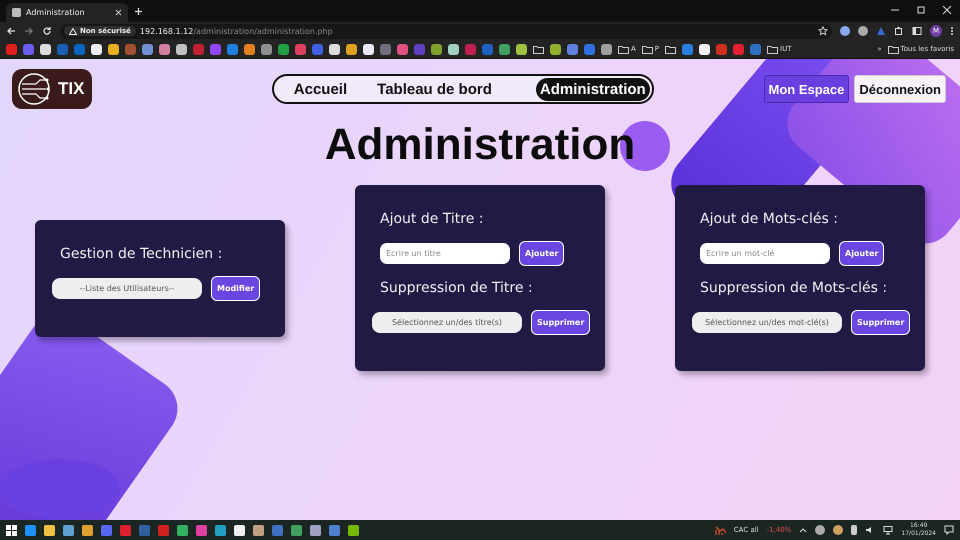 The width and height of the screenshot is (960, 540). I want to click on select-dropdown: Sélectionnez un/des titre(s), so click(447, 322).